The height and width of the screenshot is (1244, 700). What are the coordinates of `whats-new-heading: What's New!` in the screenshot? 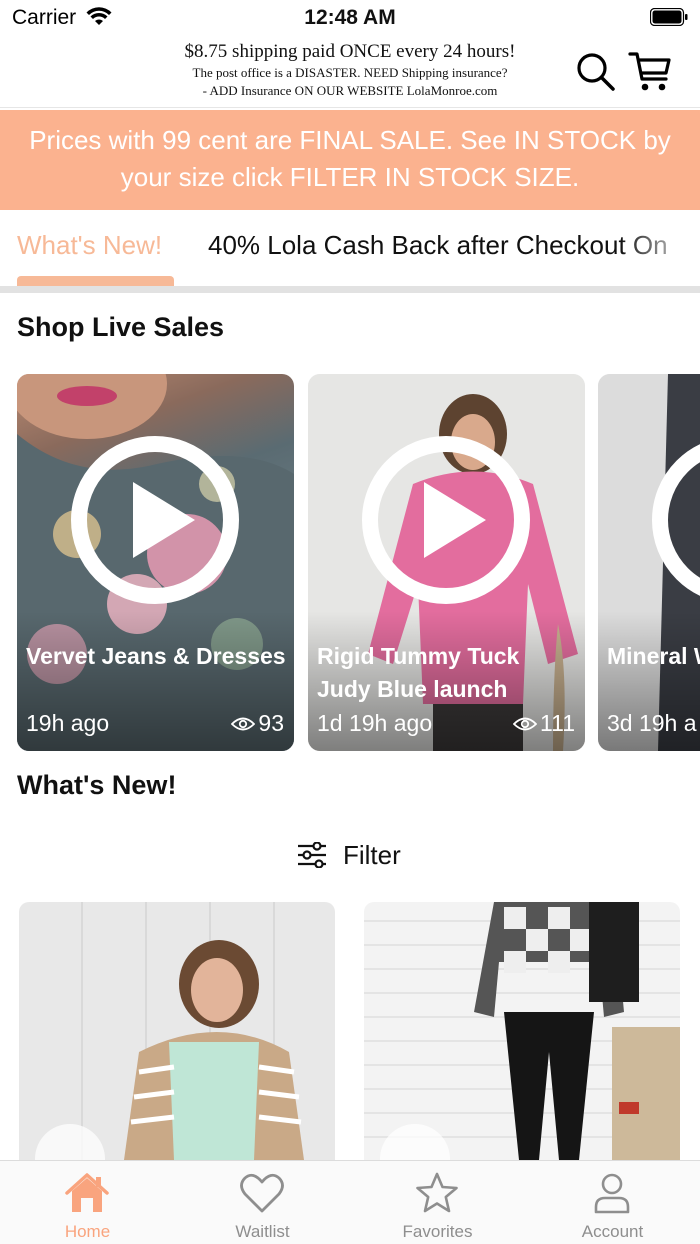 It's located at (97, 785).